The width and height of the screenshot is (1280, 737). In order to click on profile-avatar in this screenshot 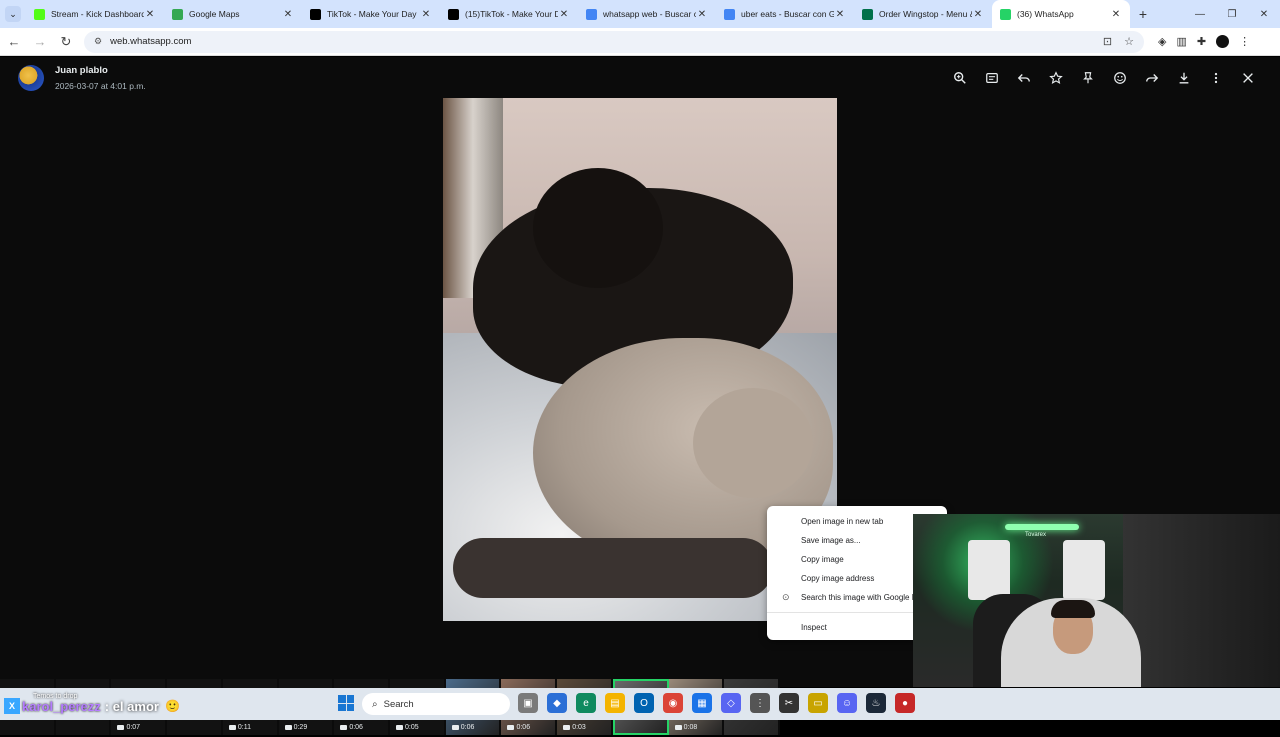, I will do `click(1223, 41)`.